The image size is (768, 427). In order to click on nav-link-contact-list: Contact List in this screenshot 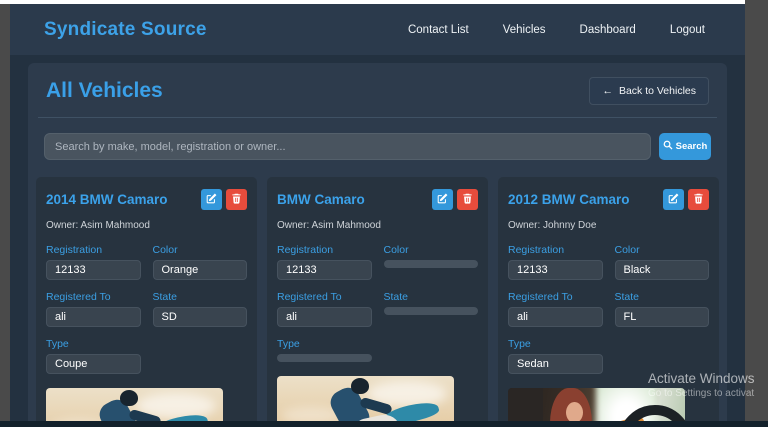, I will do `click(438, 30)`.